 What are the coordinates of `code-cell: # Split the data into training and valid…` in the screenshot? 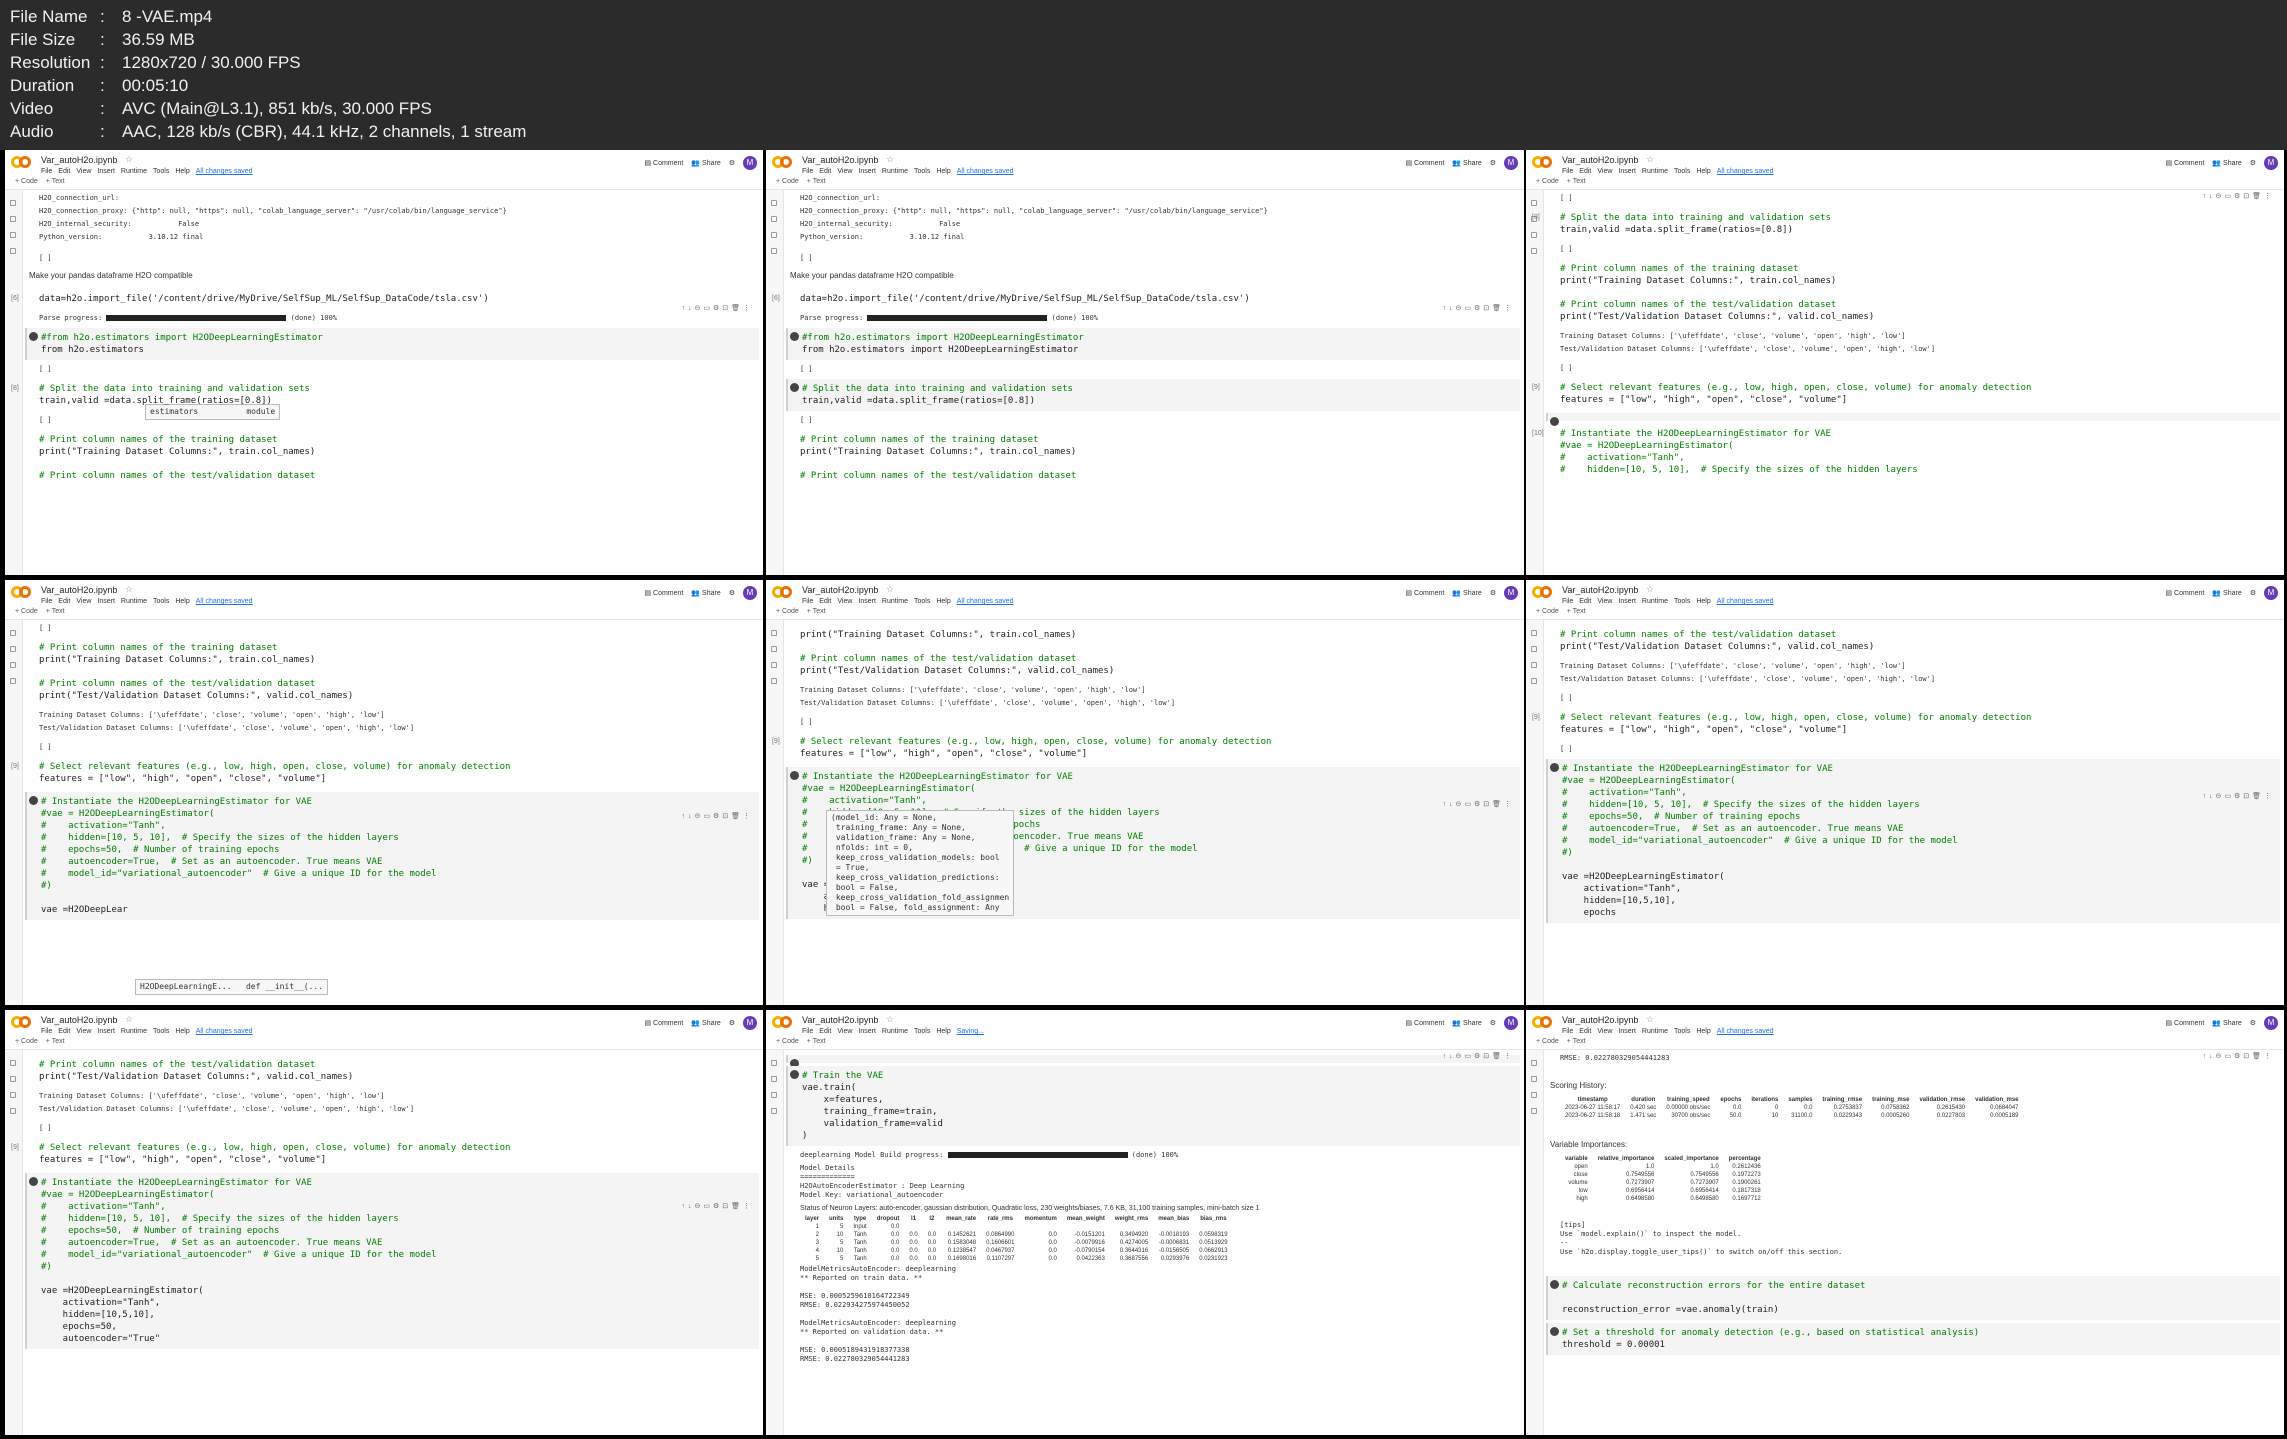 It's located at (1153, 395).